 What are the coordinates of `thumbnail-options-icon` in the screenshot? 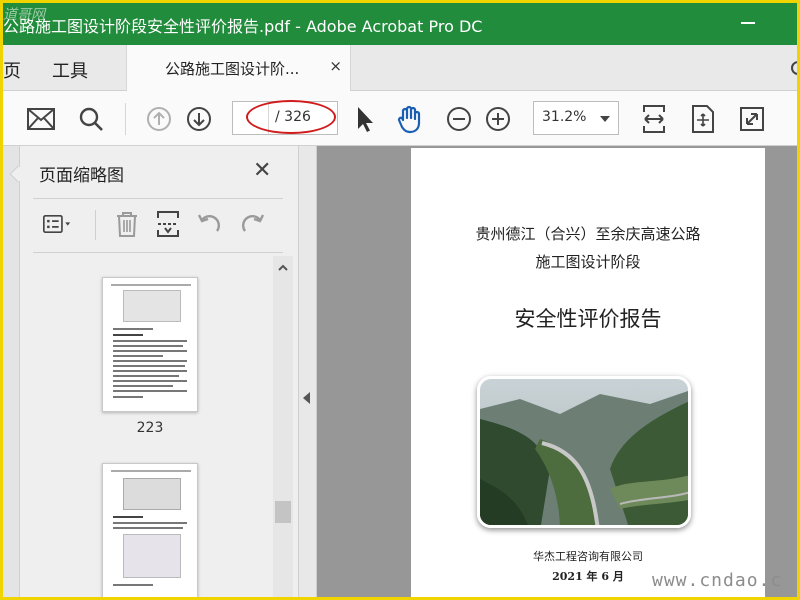 It's located at (57, 224).